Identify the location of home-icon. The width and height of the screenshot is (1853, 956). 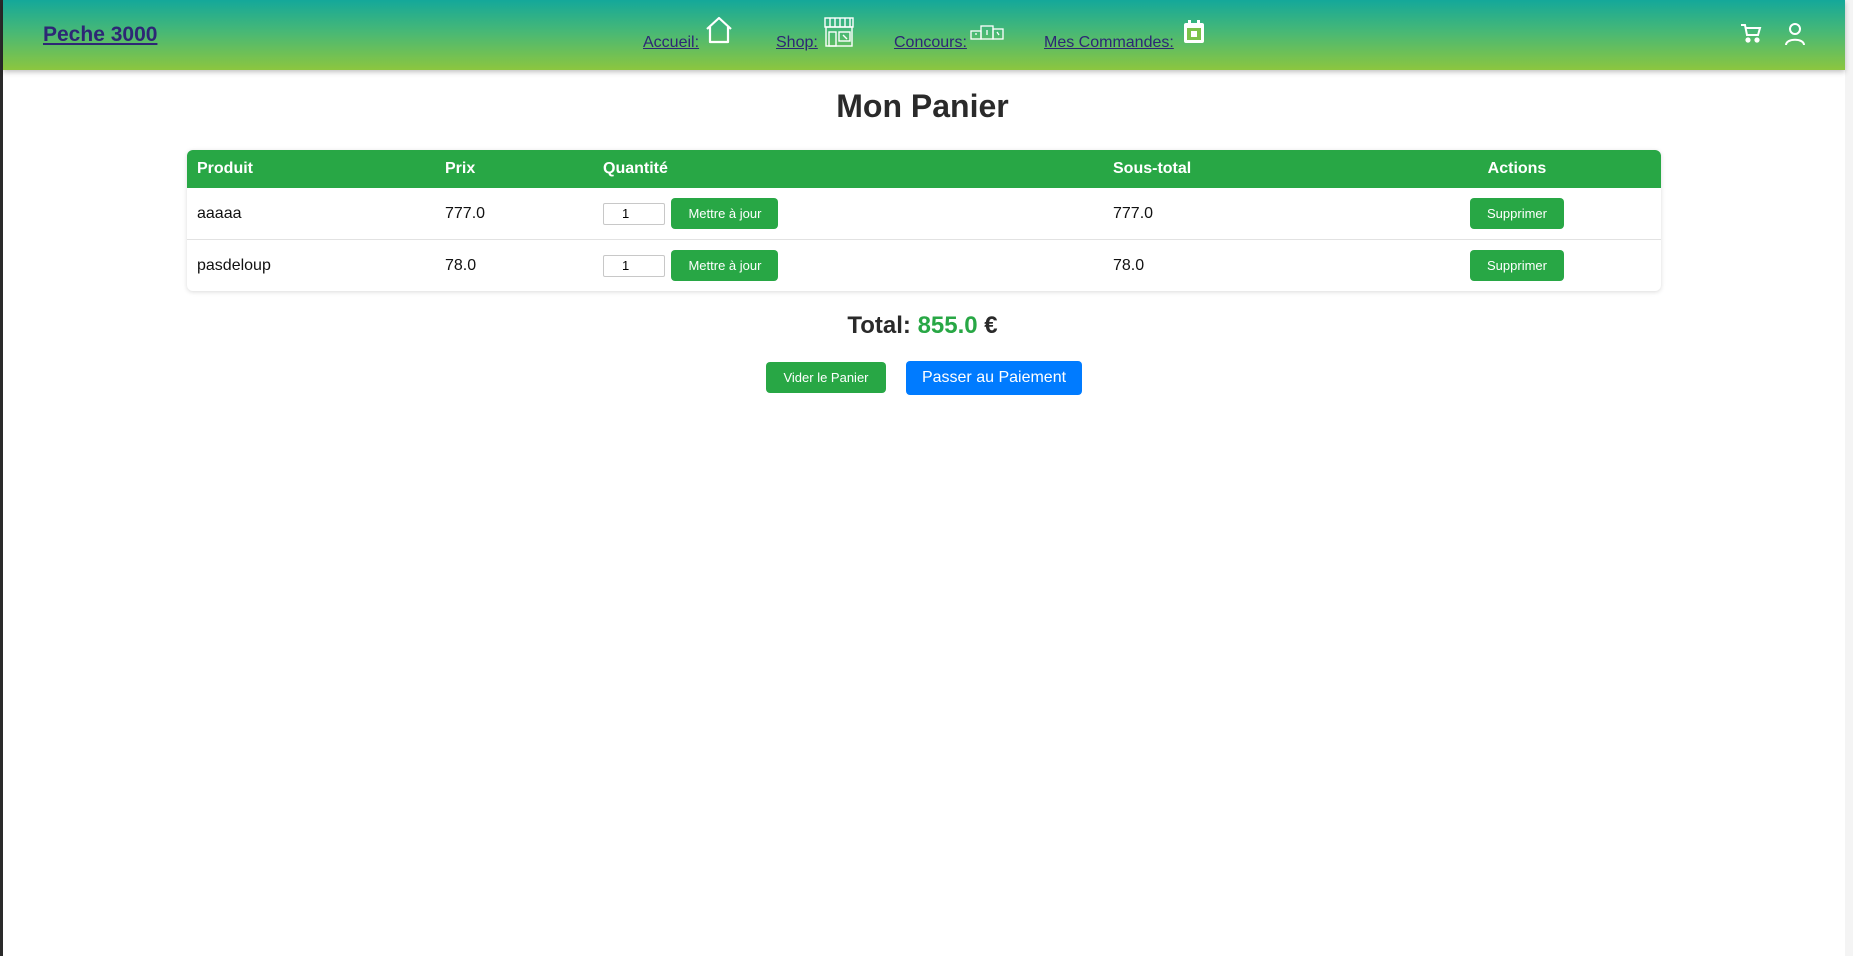
(719, 30).